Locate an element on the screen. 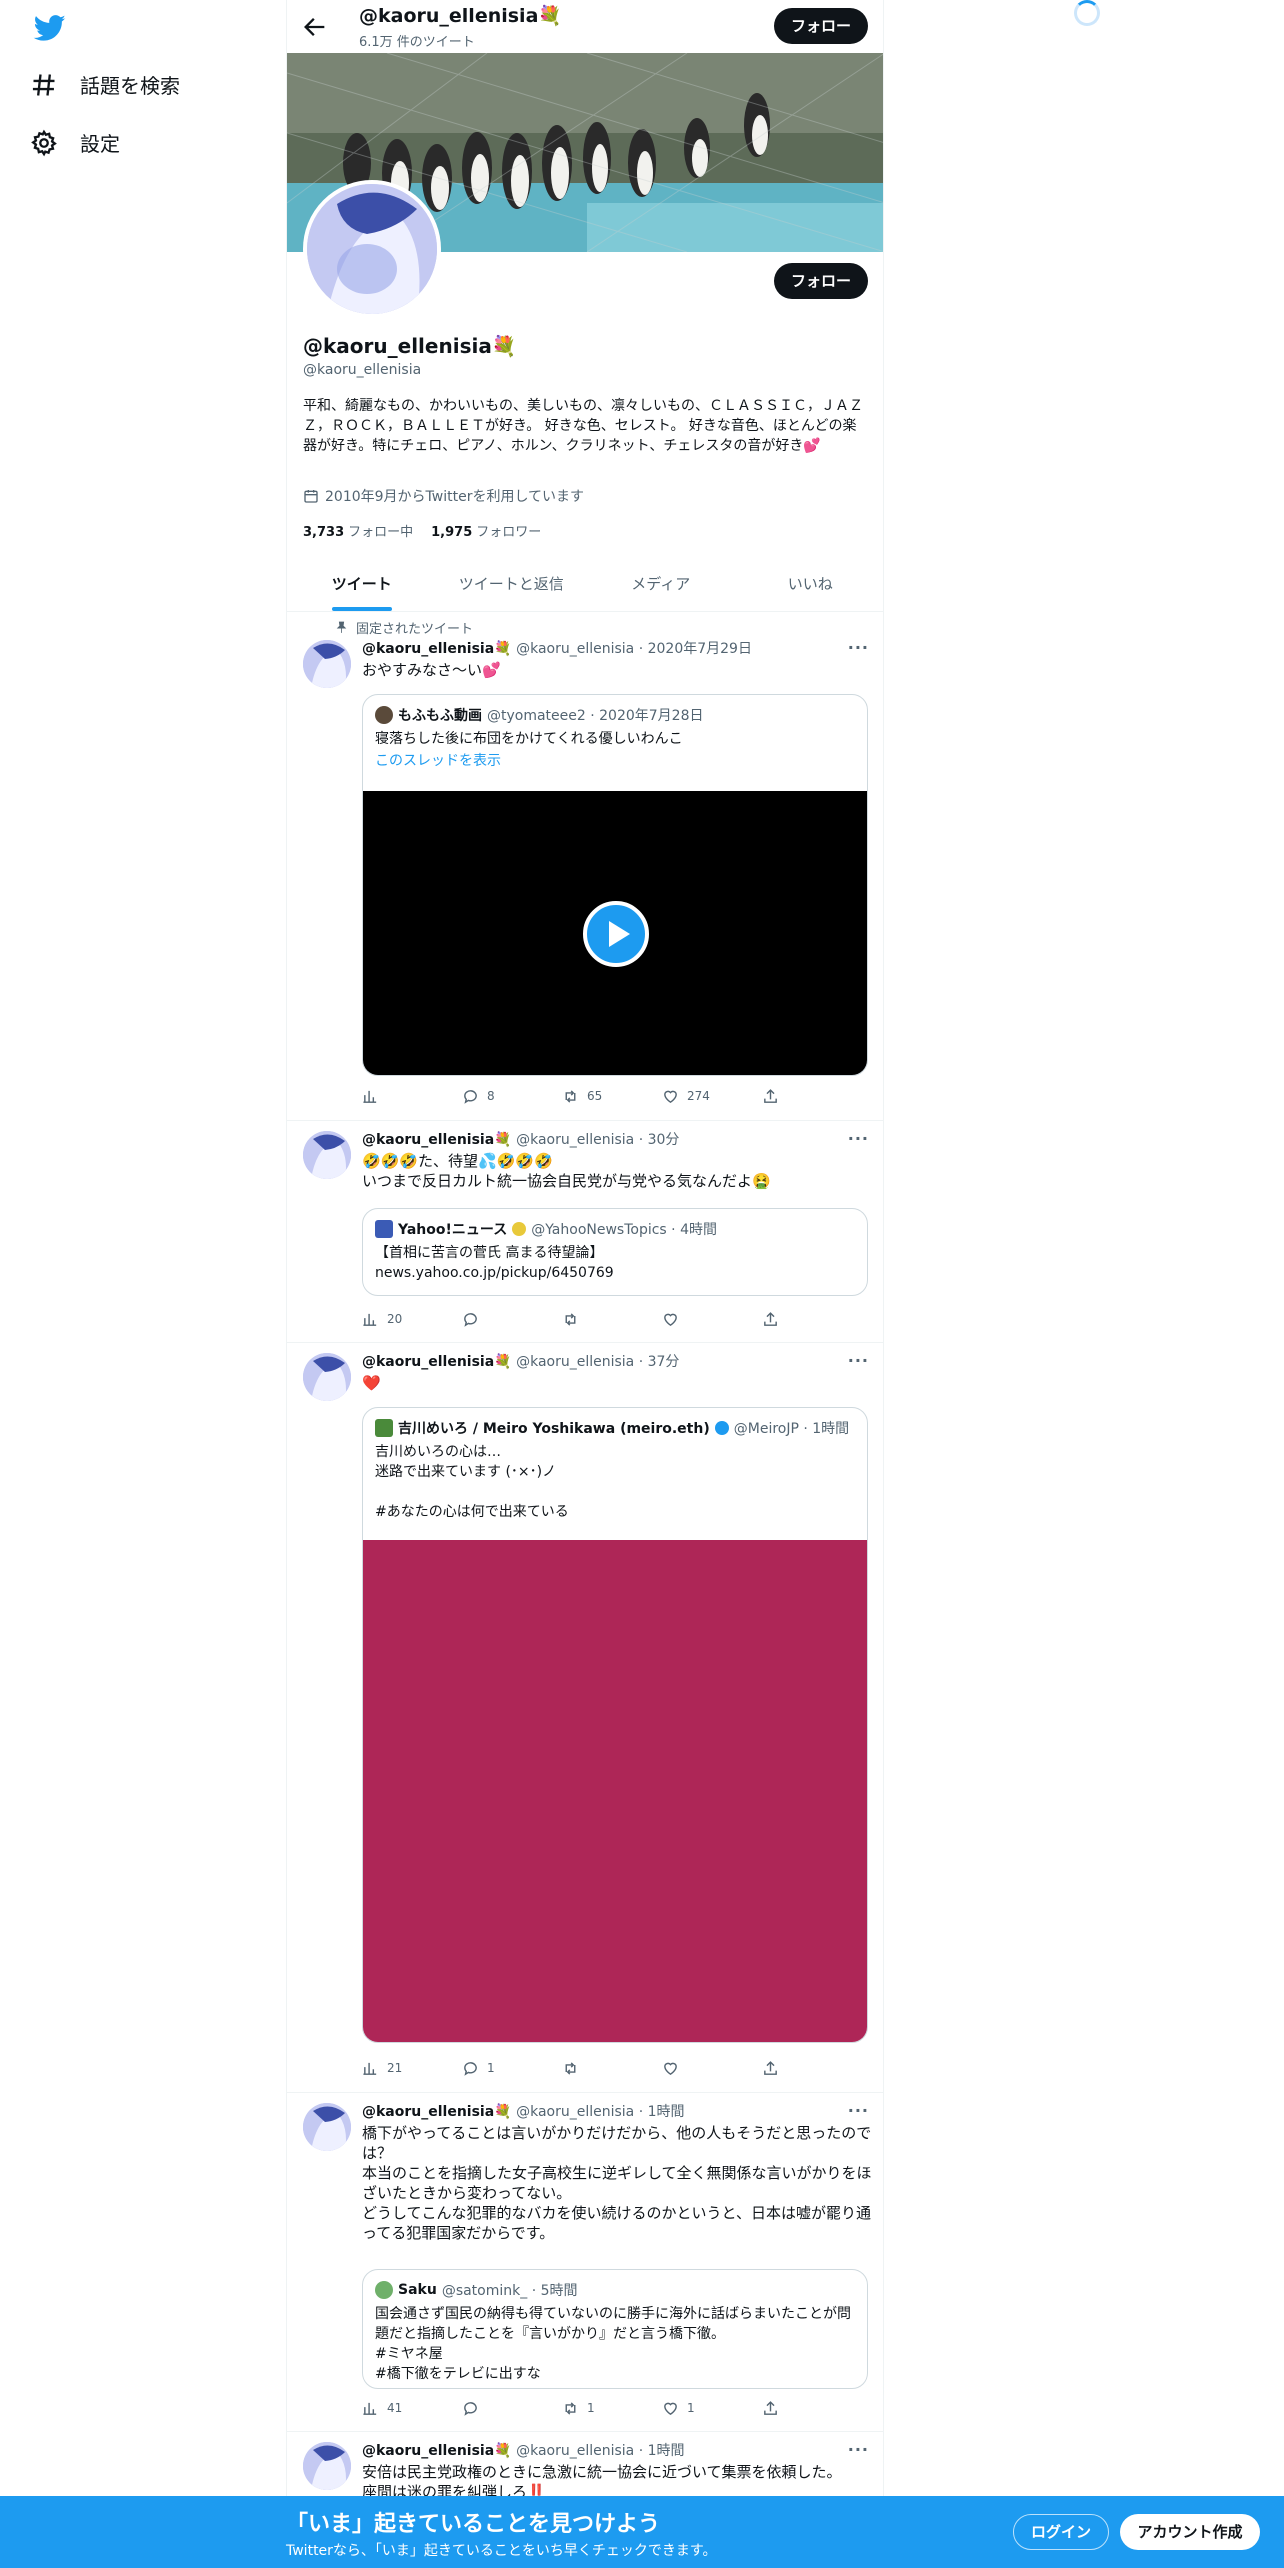 This screenshot has width=1284, height=2568. profile-follow-button: フォロー is located at coordinates (821, 281).